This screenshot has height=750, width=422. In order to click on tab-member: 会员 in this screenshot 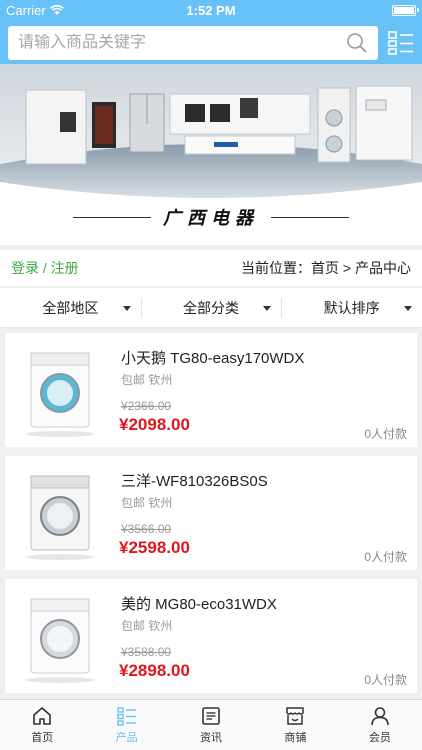, I will do `click(380, 725)`.